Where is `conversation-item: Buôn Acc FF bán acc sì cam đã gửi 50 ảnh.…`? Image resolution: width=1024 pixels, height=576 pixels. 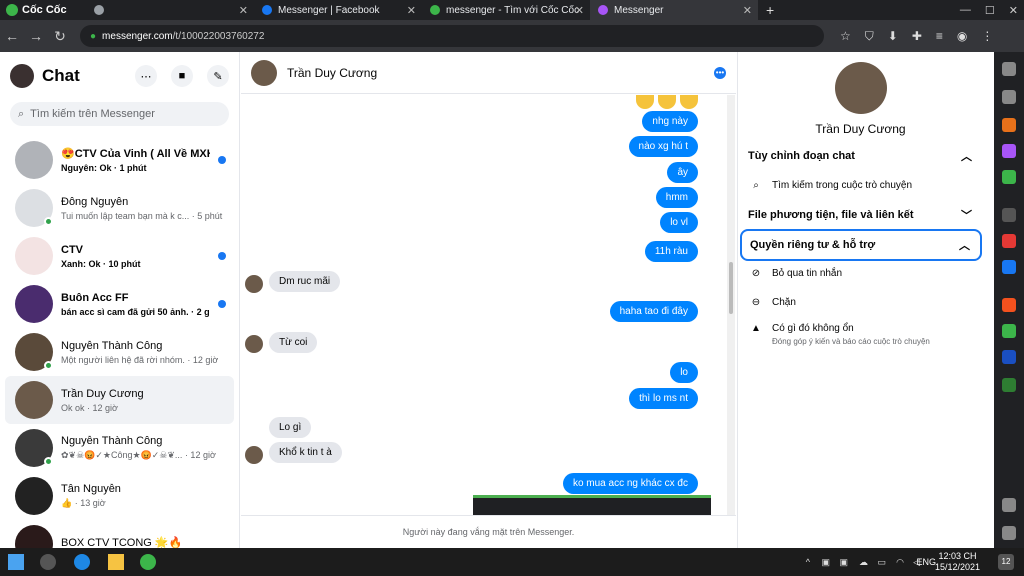 conversation-item: Buôn Acc FF bán acc sì cam đã gửi 50 ảnh.… is located at coordinates (119, 304).